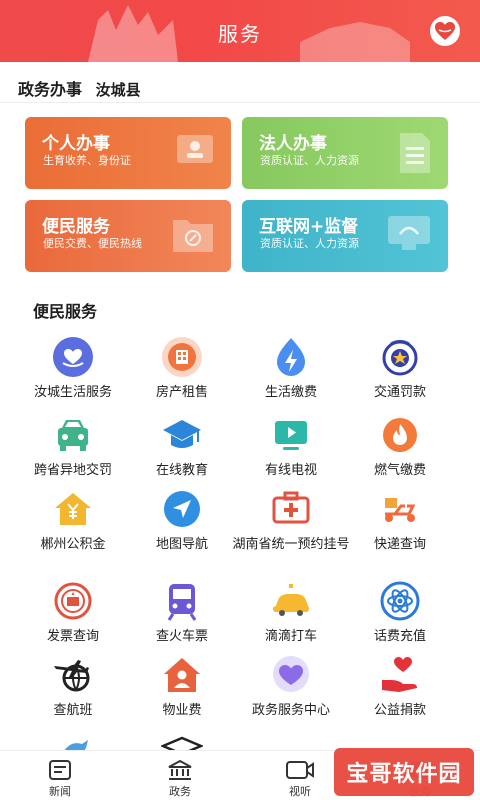 The width and height of the screenshot is (480, 800). I want to click on service-label: 生活缴费, so click(290, 392).